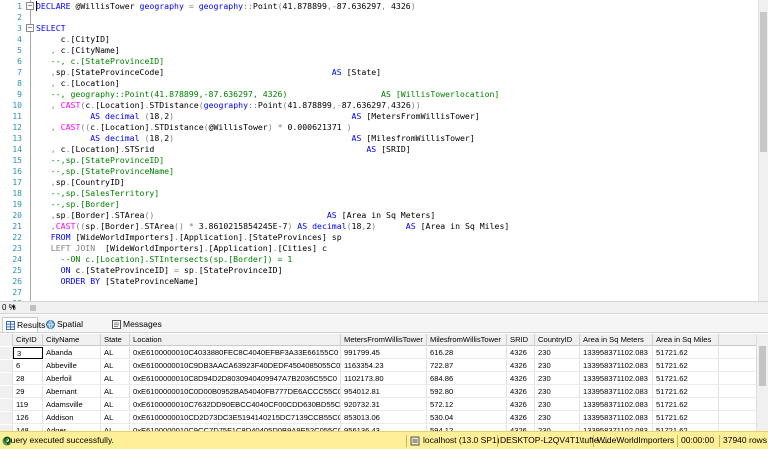  What do you see at coordinates (80, 182) in the screenshot?
I see `code-line: ,sp.[CountryID]` at bounding box center [80, 182].